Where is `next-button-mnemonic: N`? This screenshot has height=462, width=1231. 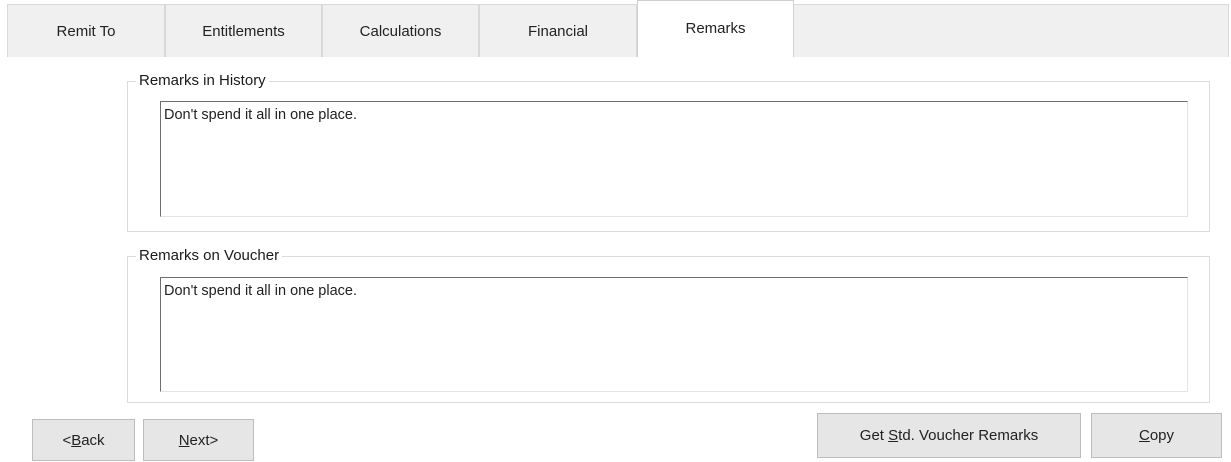 next-button-mnemonic: N is located at coordinates (184, 440).